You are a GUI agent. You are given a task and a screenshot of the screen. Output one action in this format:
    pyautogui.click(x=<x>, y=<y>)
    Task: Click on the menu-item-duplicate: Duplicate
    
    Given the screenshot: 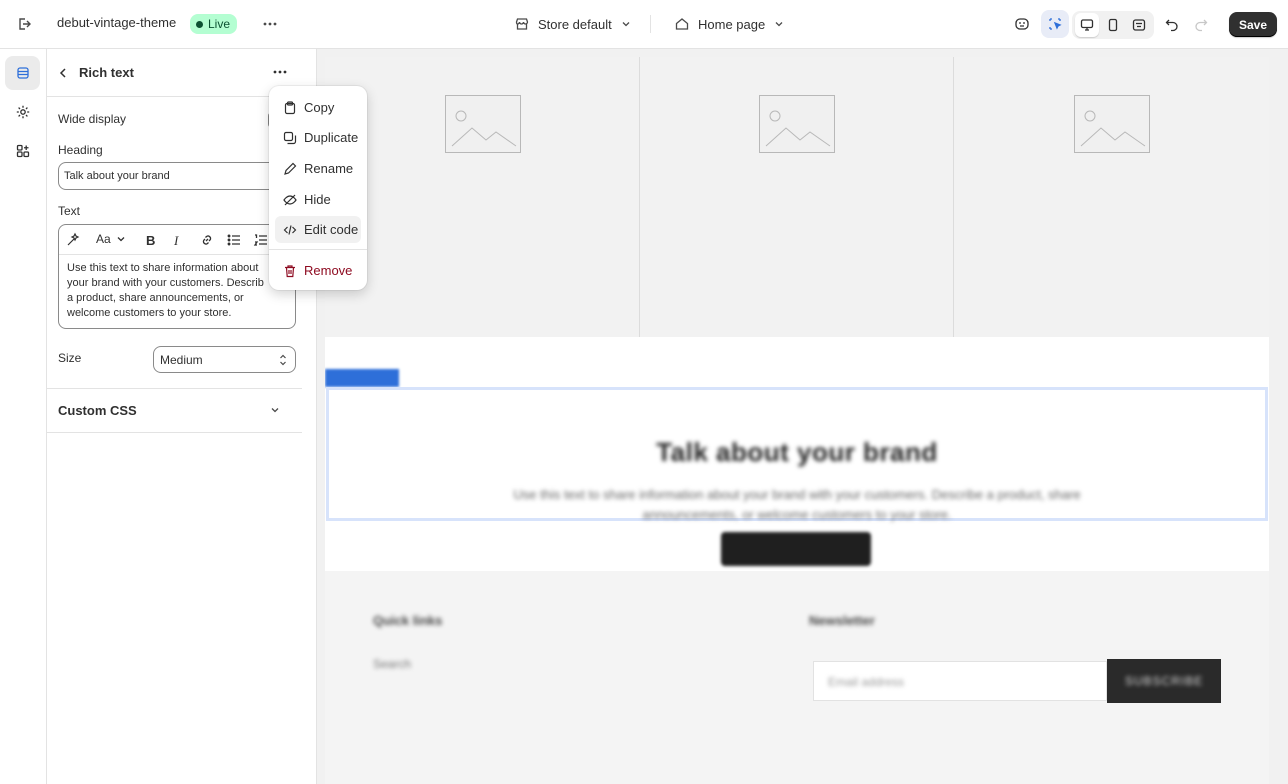 What is the action you would take?
    pyautogui.click(x=318, y=137)
    